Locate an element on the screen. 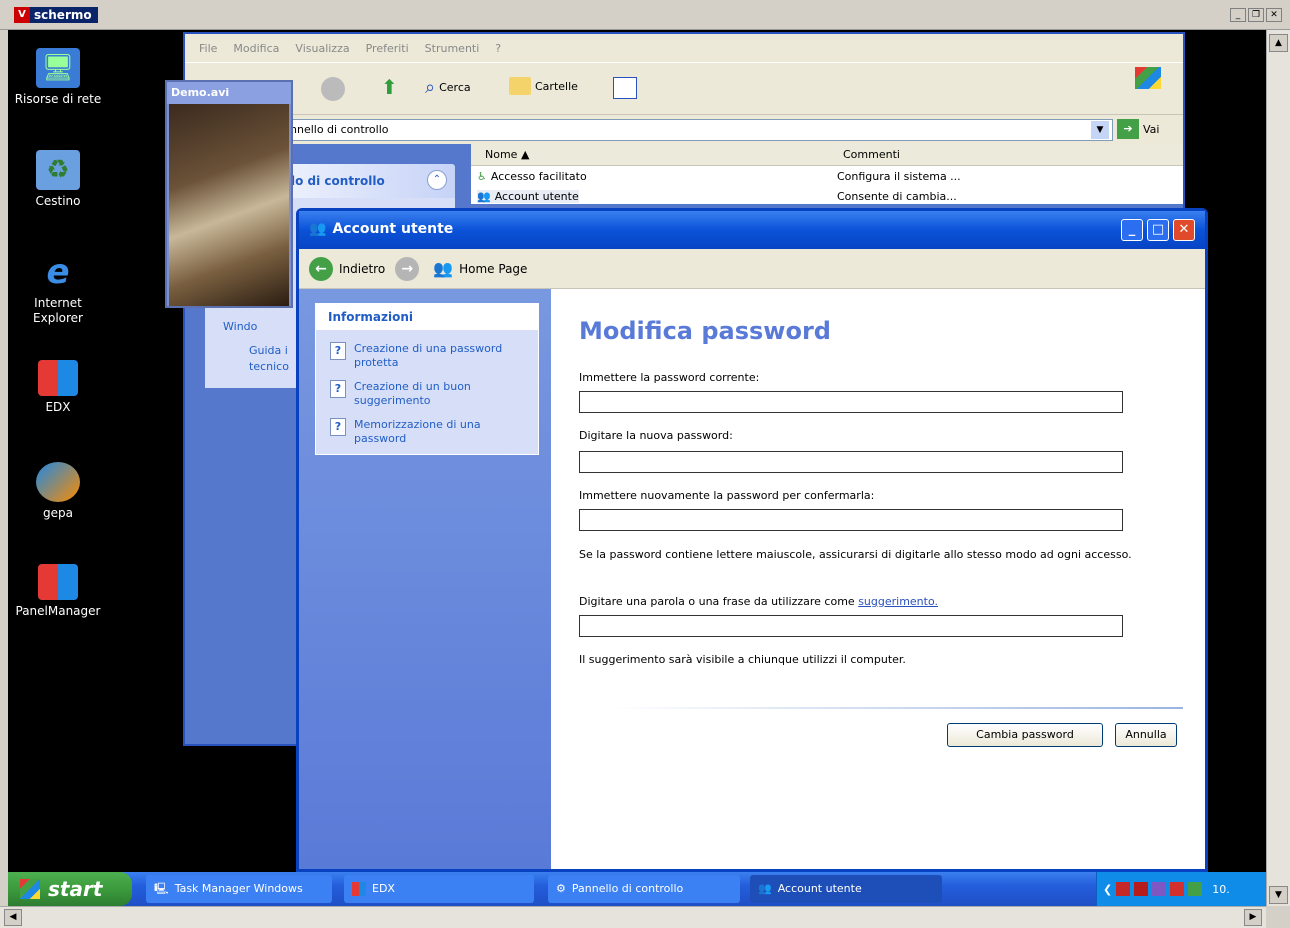  search-button: ⌕ Cerca is located at coordinates (448, 87).